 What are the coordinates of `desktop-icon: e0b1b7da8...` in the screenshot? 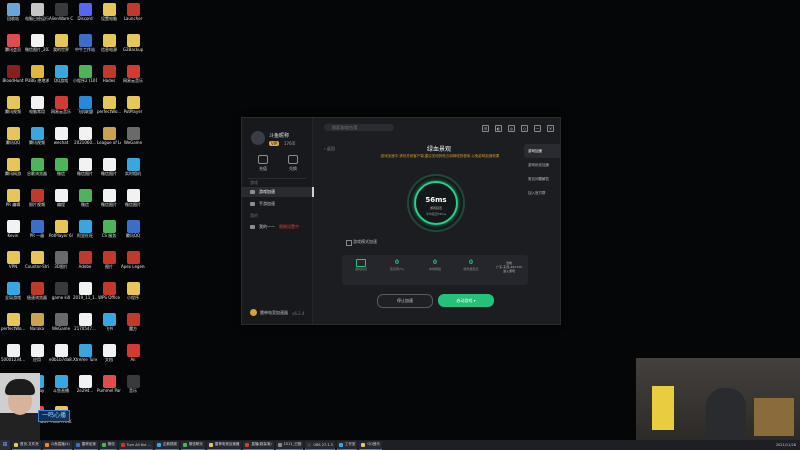 It's located at (61, 353).